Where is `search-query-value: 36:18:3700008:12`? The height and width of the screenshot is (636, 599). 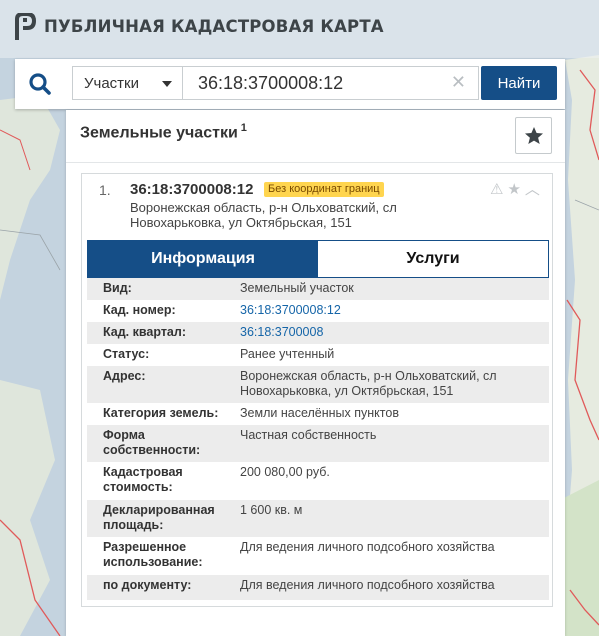 search-query-value: 36:18:3700008:12 is located at coordinates (271, 83).